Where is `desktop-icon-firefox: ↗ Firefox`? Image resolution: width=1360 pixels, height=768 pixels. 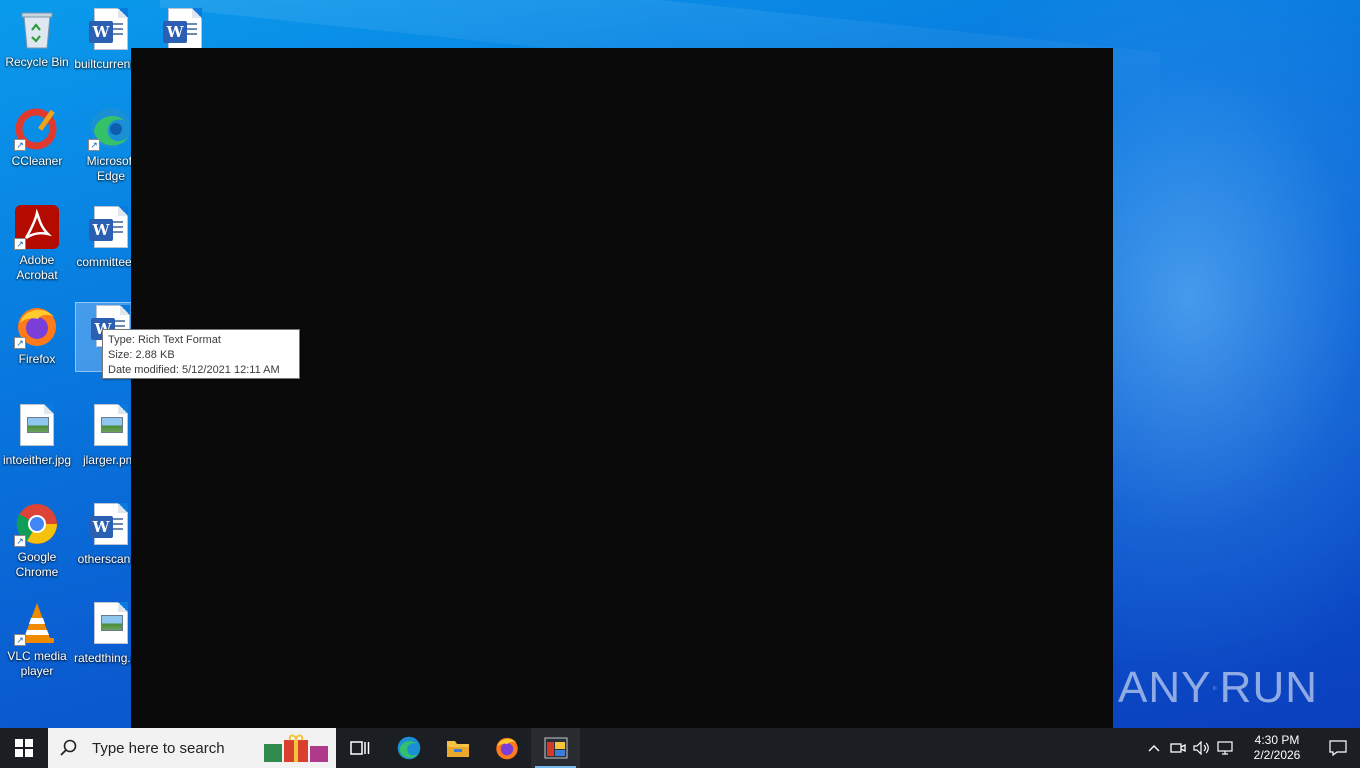
desktop-icon-firefox: ↗ Firefox is located at coordinates (37, 335).